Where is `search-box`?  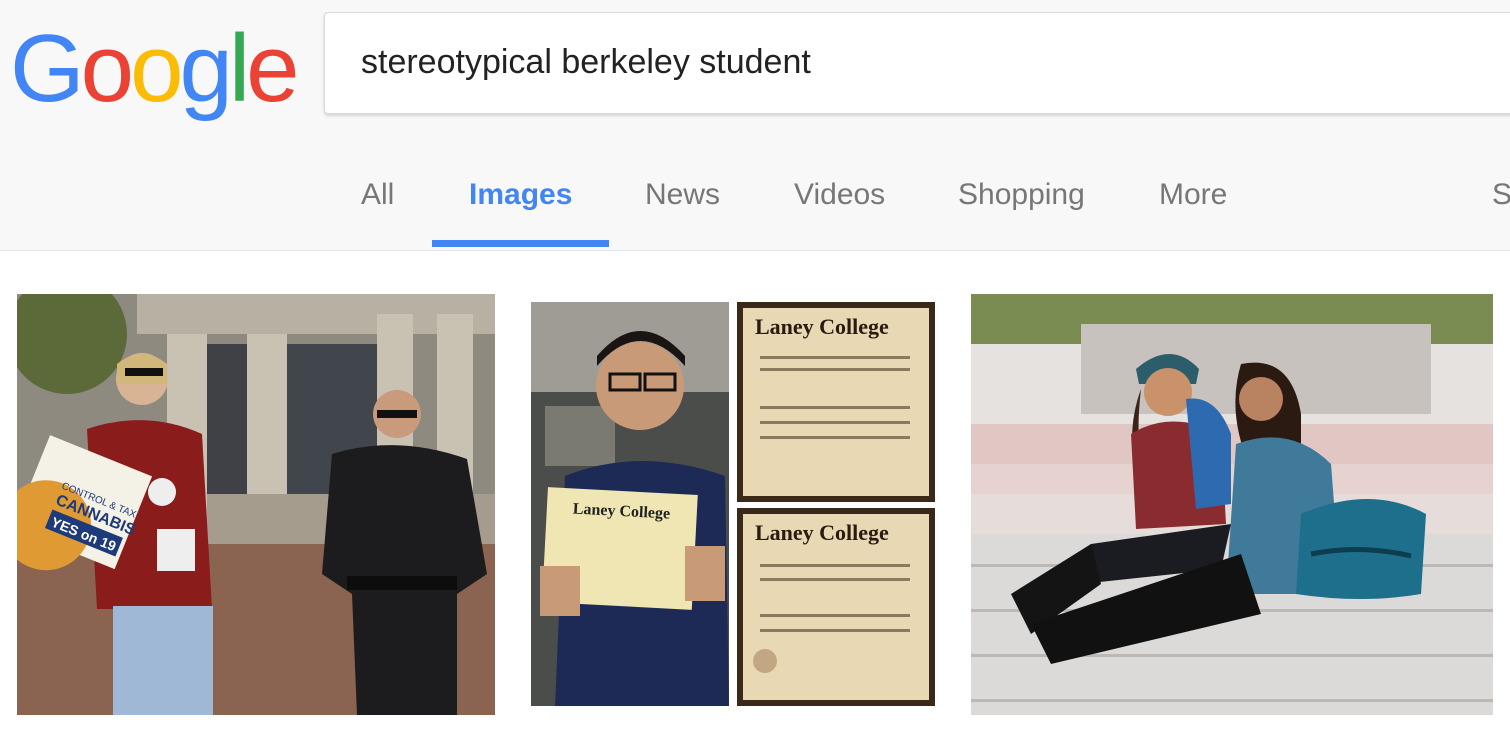 search-box is located at coordinates (917, 63).